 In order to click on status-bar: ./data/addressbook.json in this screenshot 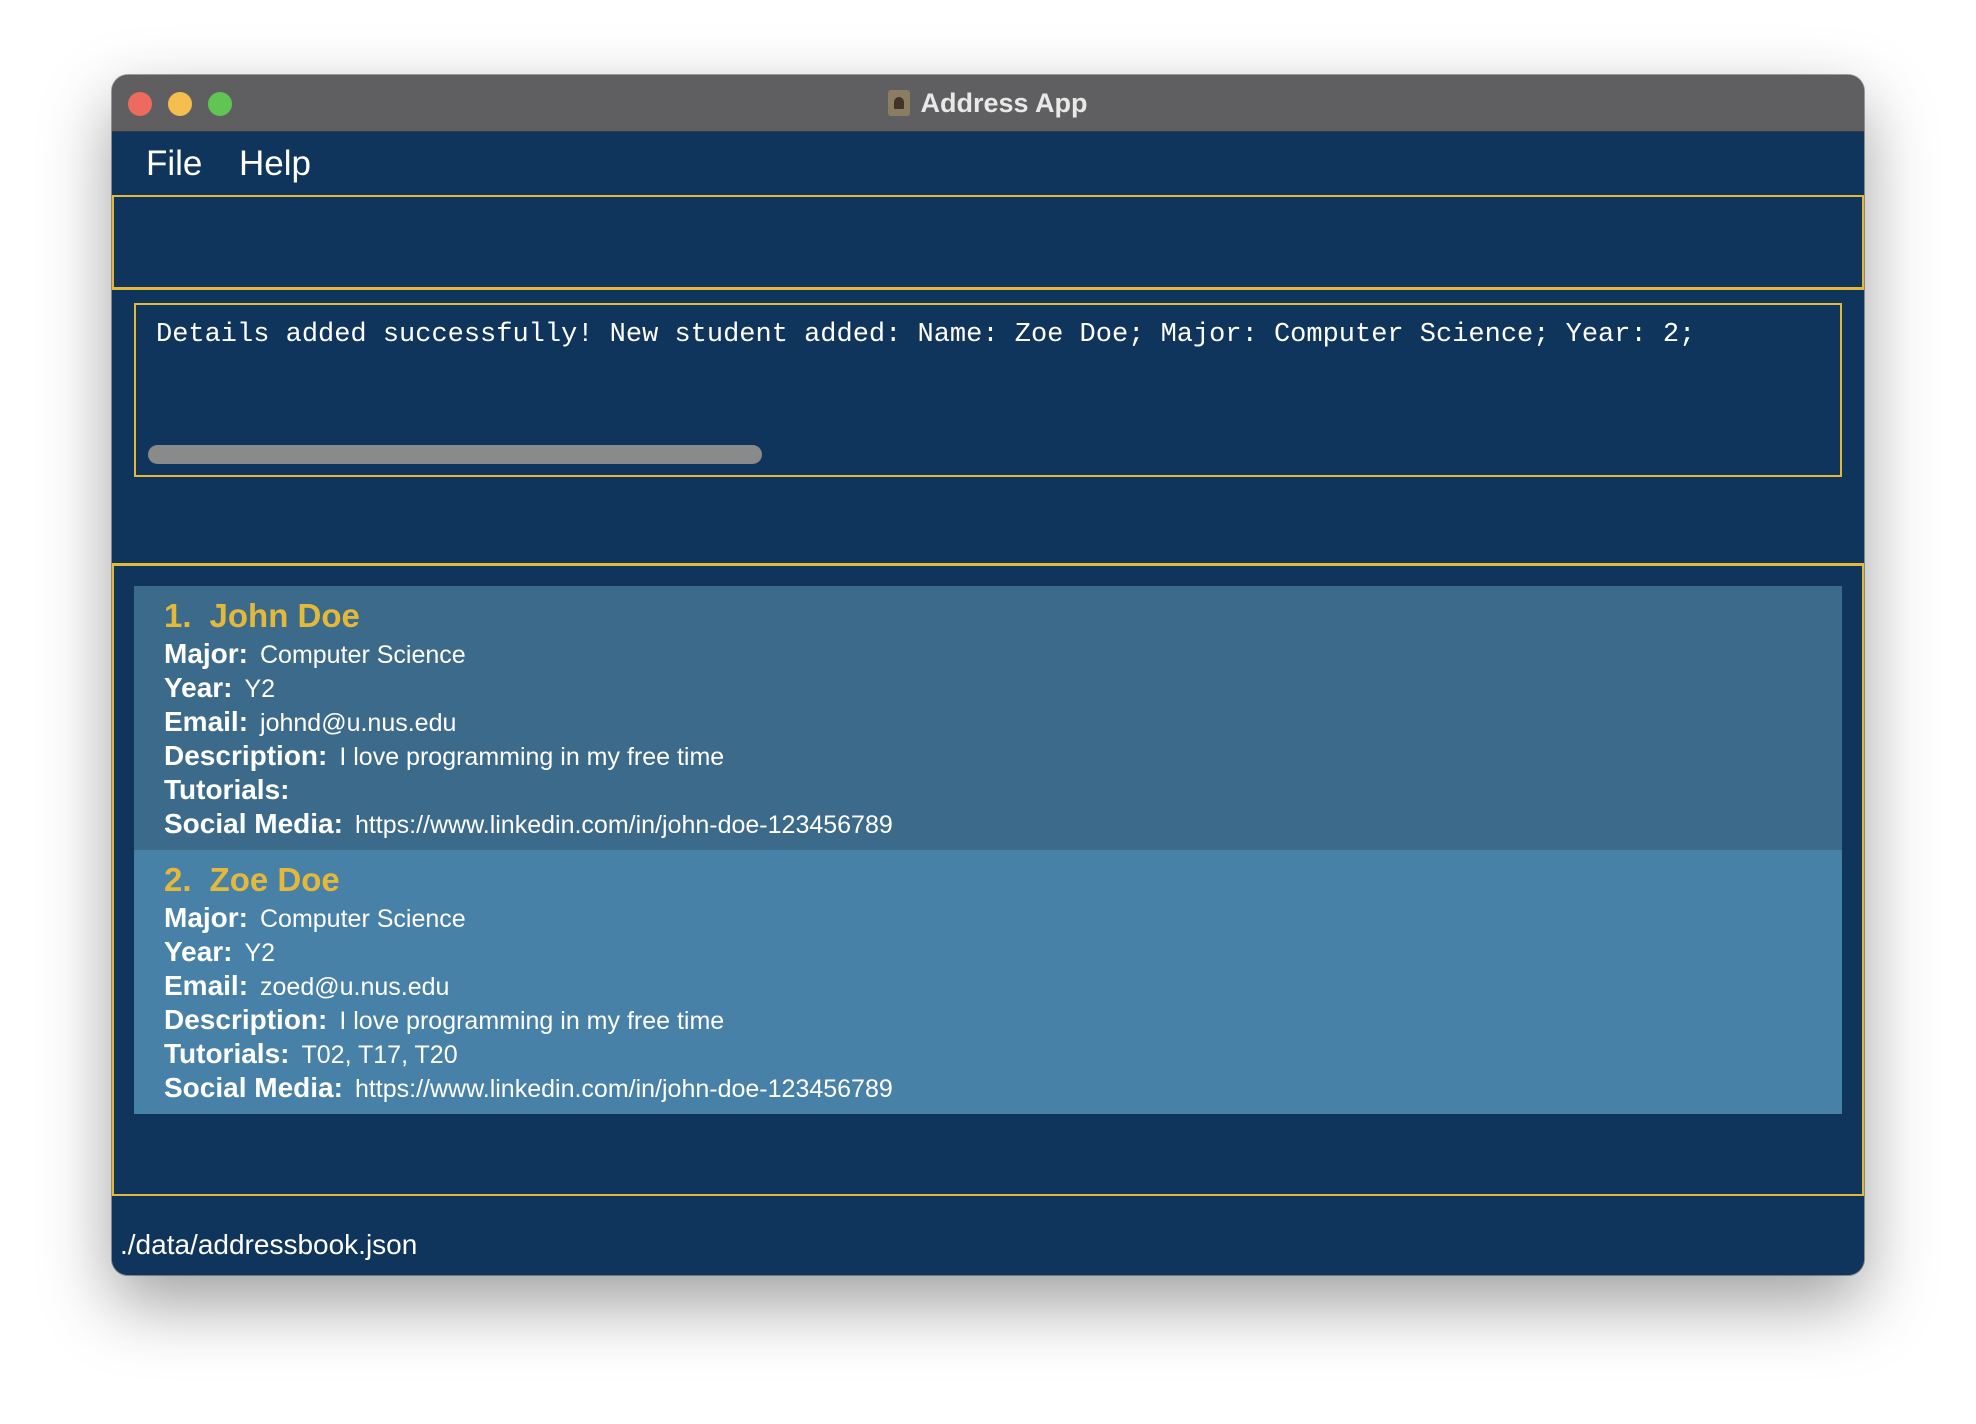, I will do `click(988, 1249)`.